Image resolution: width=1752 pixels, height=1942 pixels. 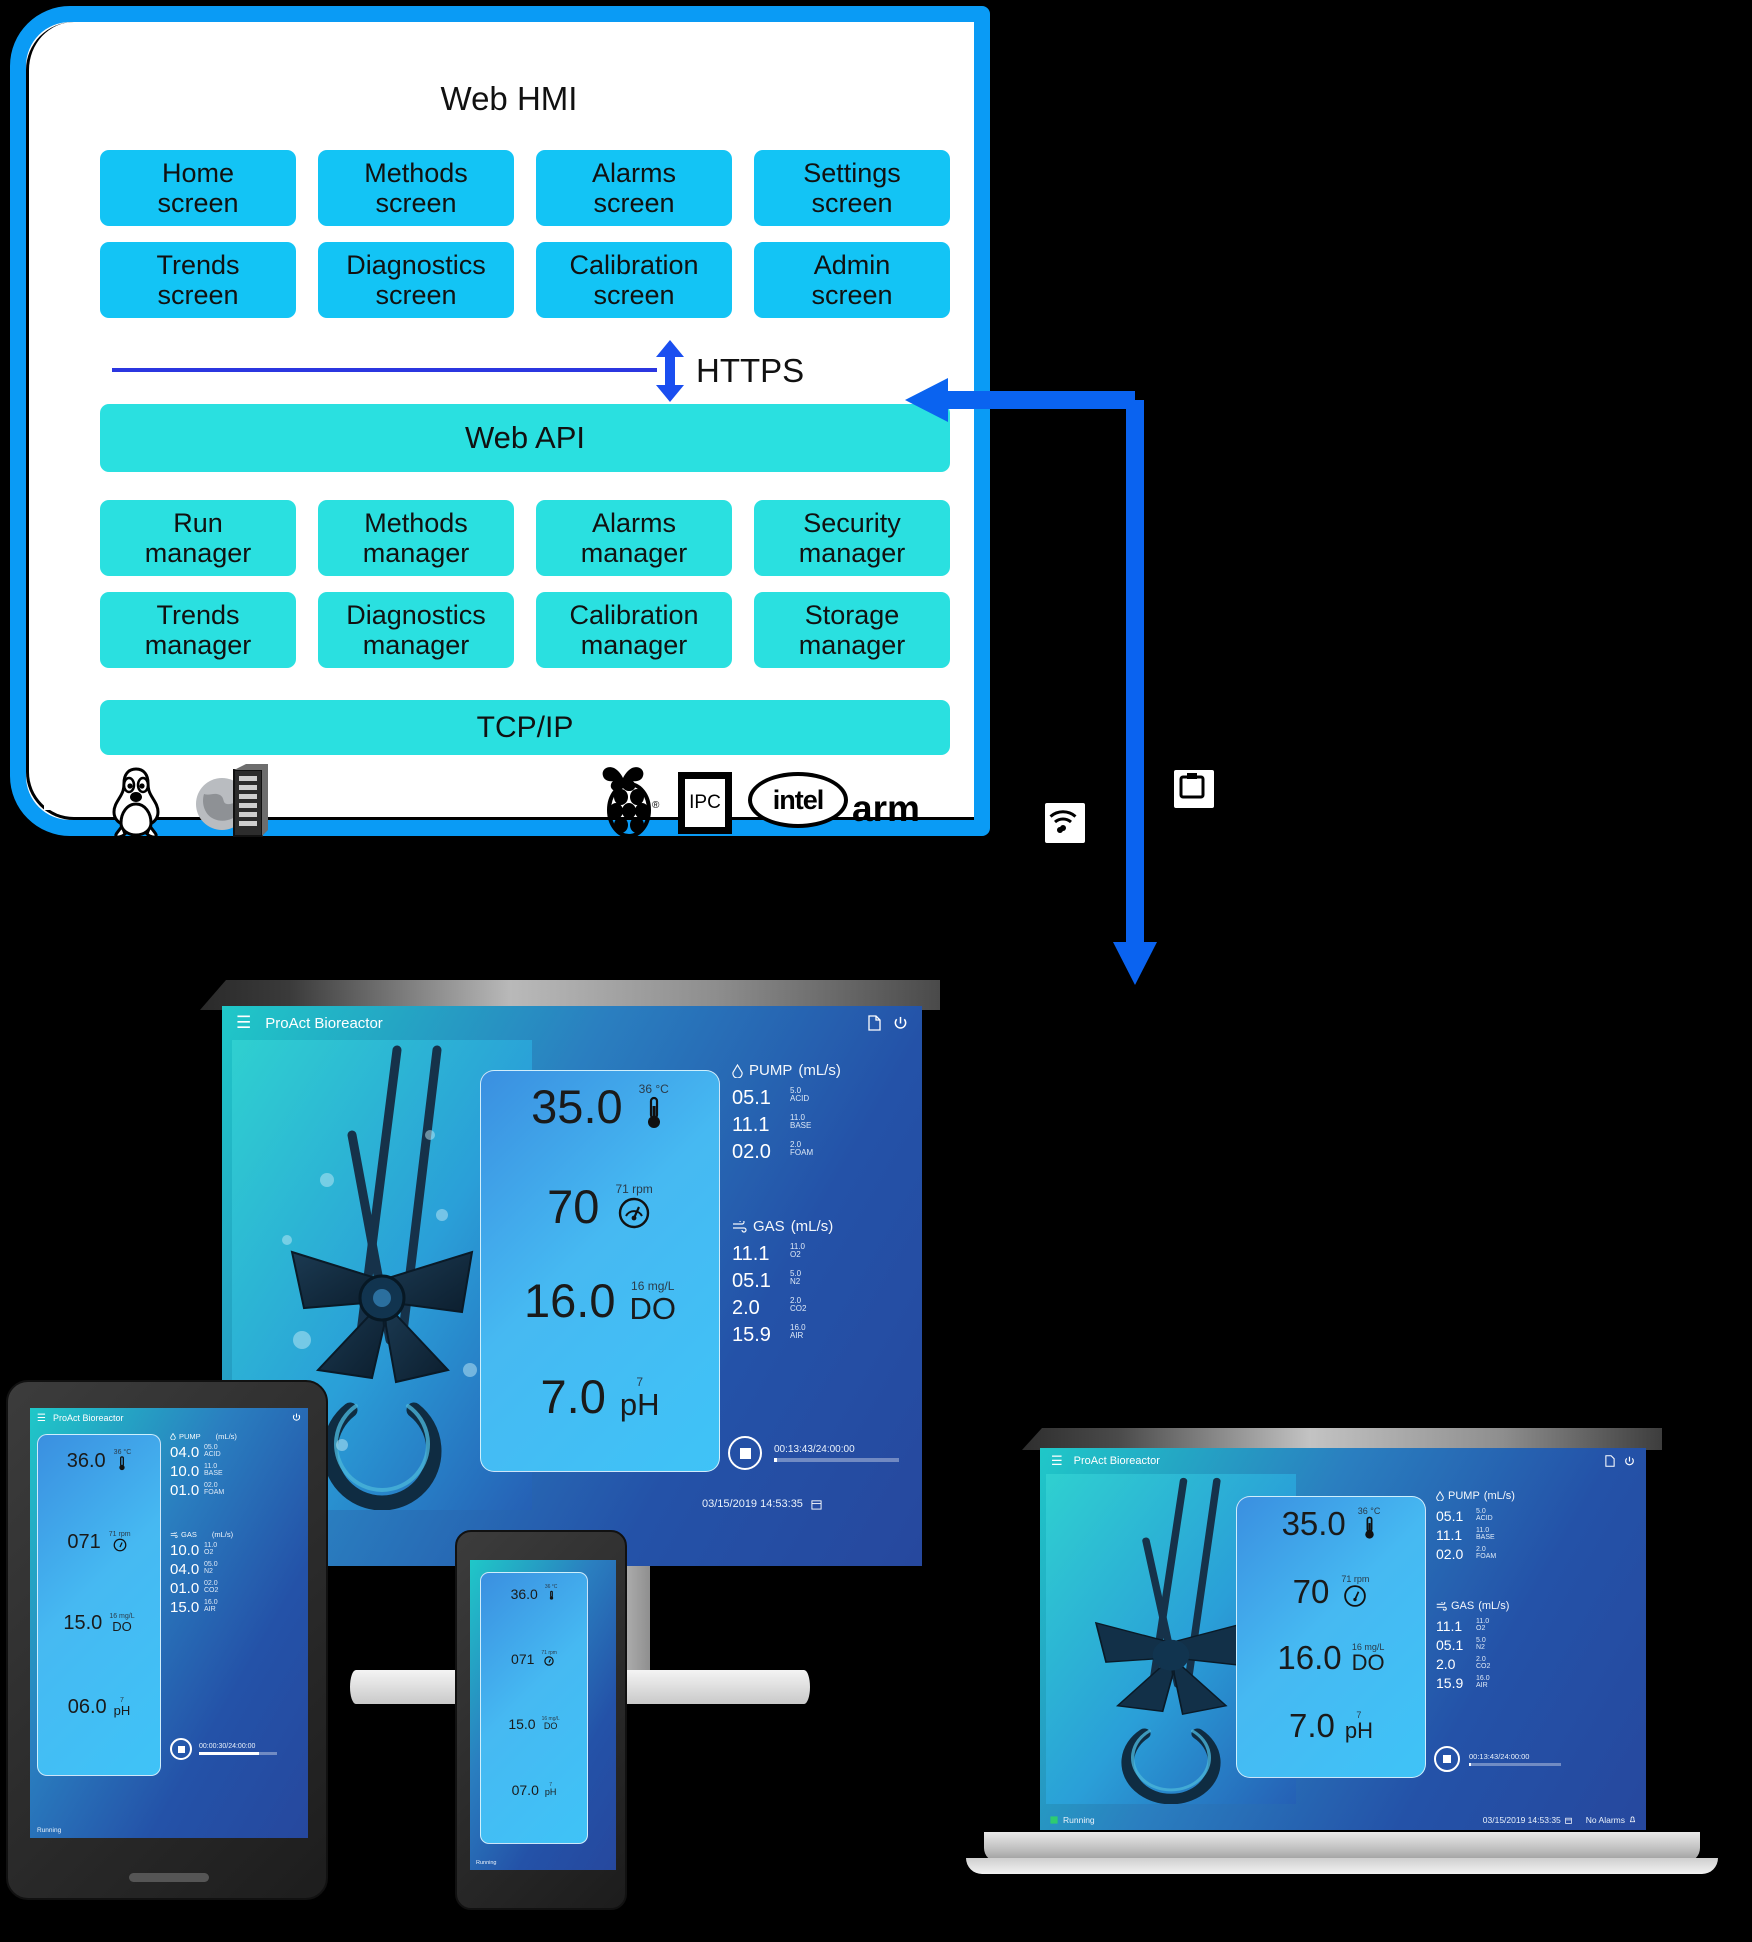 What do you see at coordinates (1568, 1820) in the screenshot?
I see `laptop-calendar-icon` at bounding box center [1568, 1820].